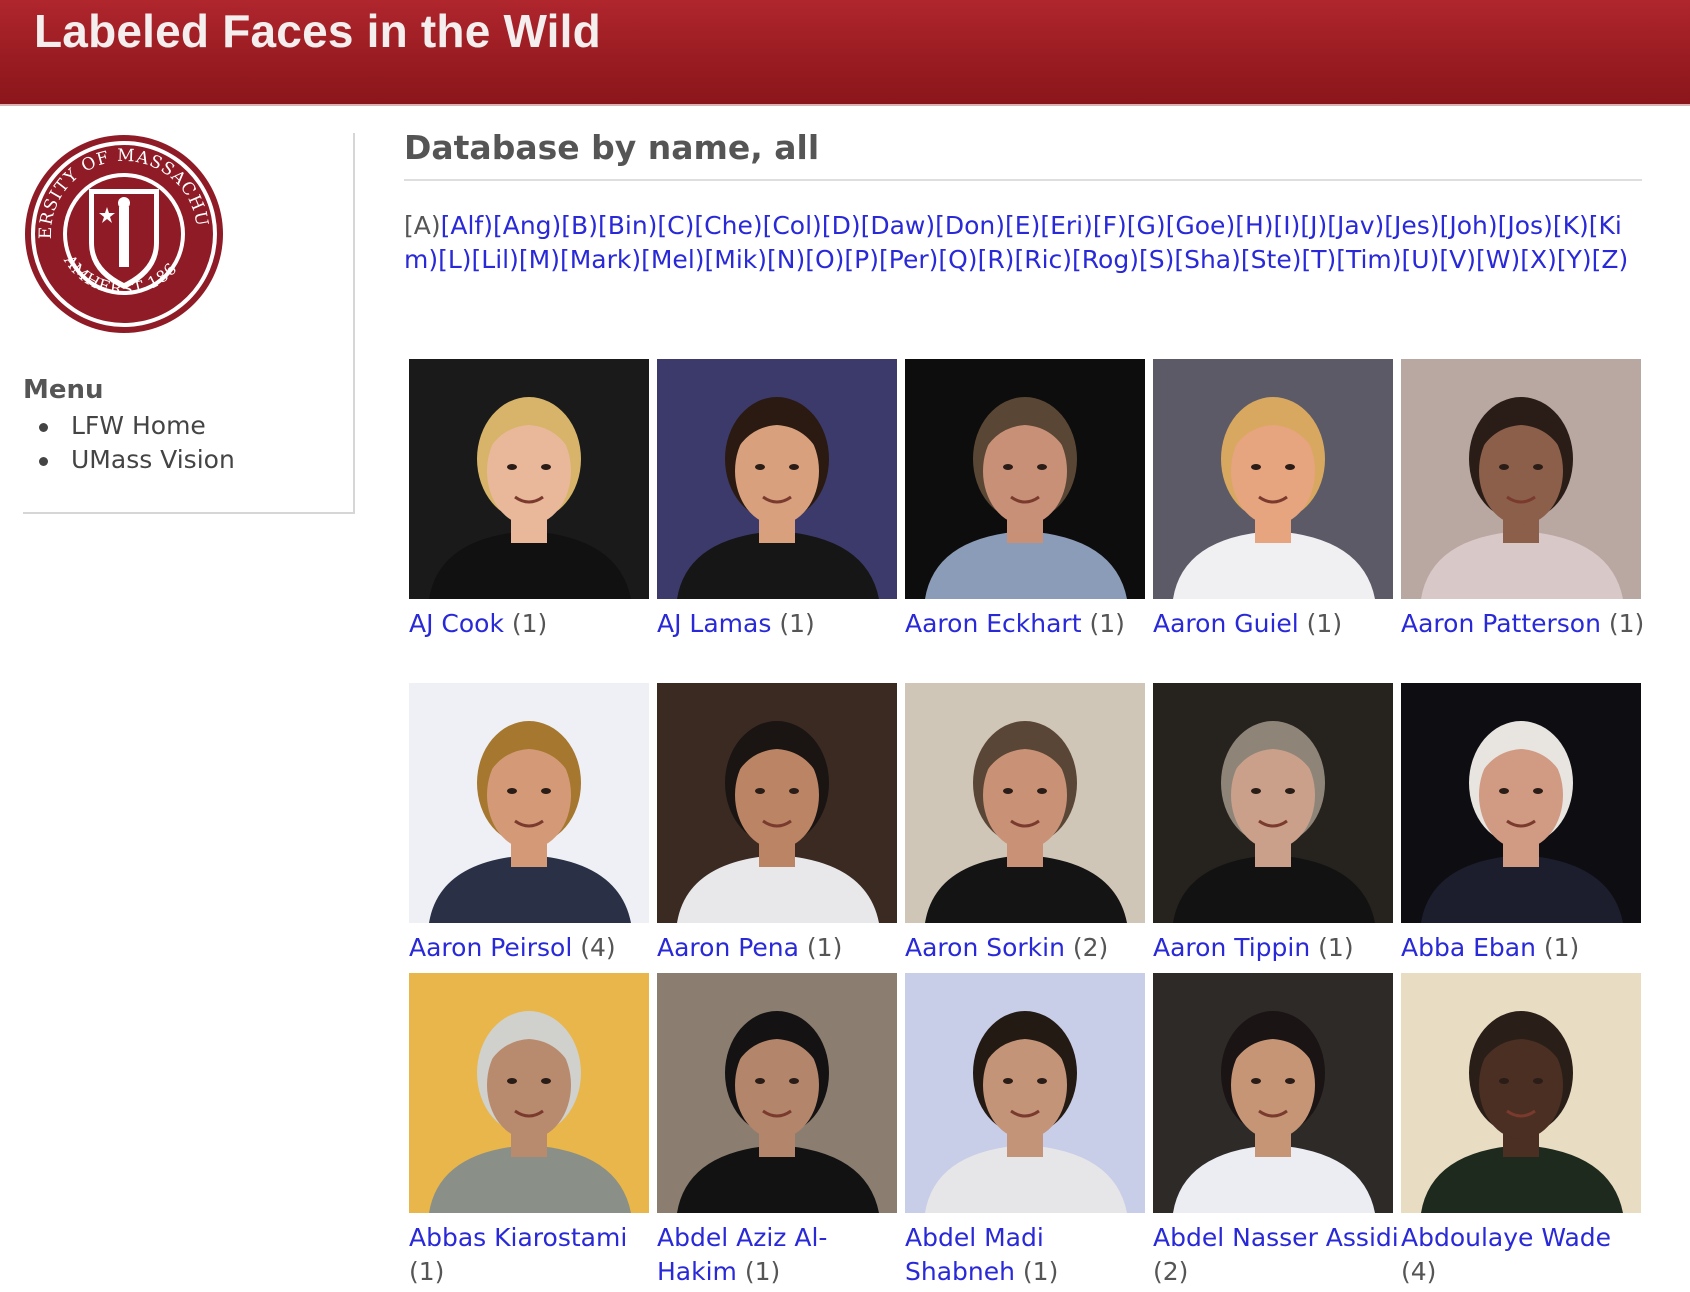 The width and height of the screenshot is (1690, 1292). I want to click on letter-link: [Lil), so click(495, 259).